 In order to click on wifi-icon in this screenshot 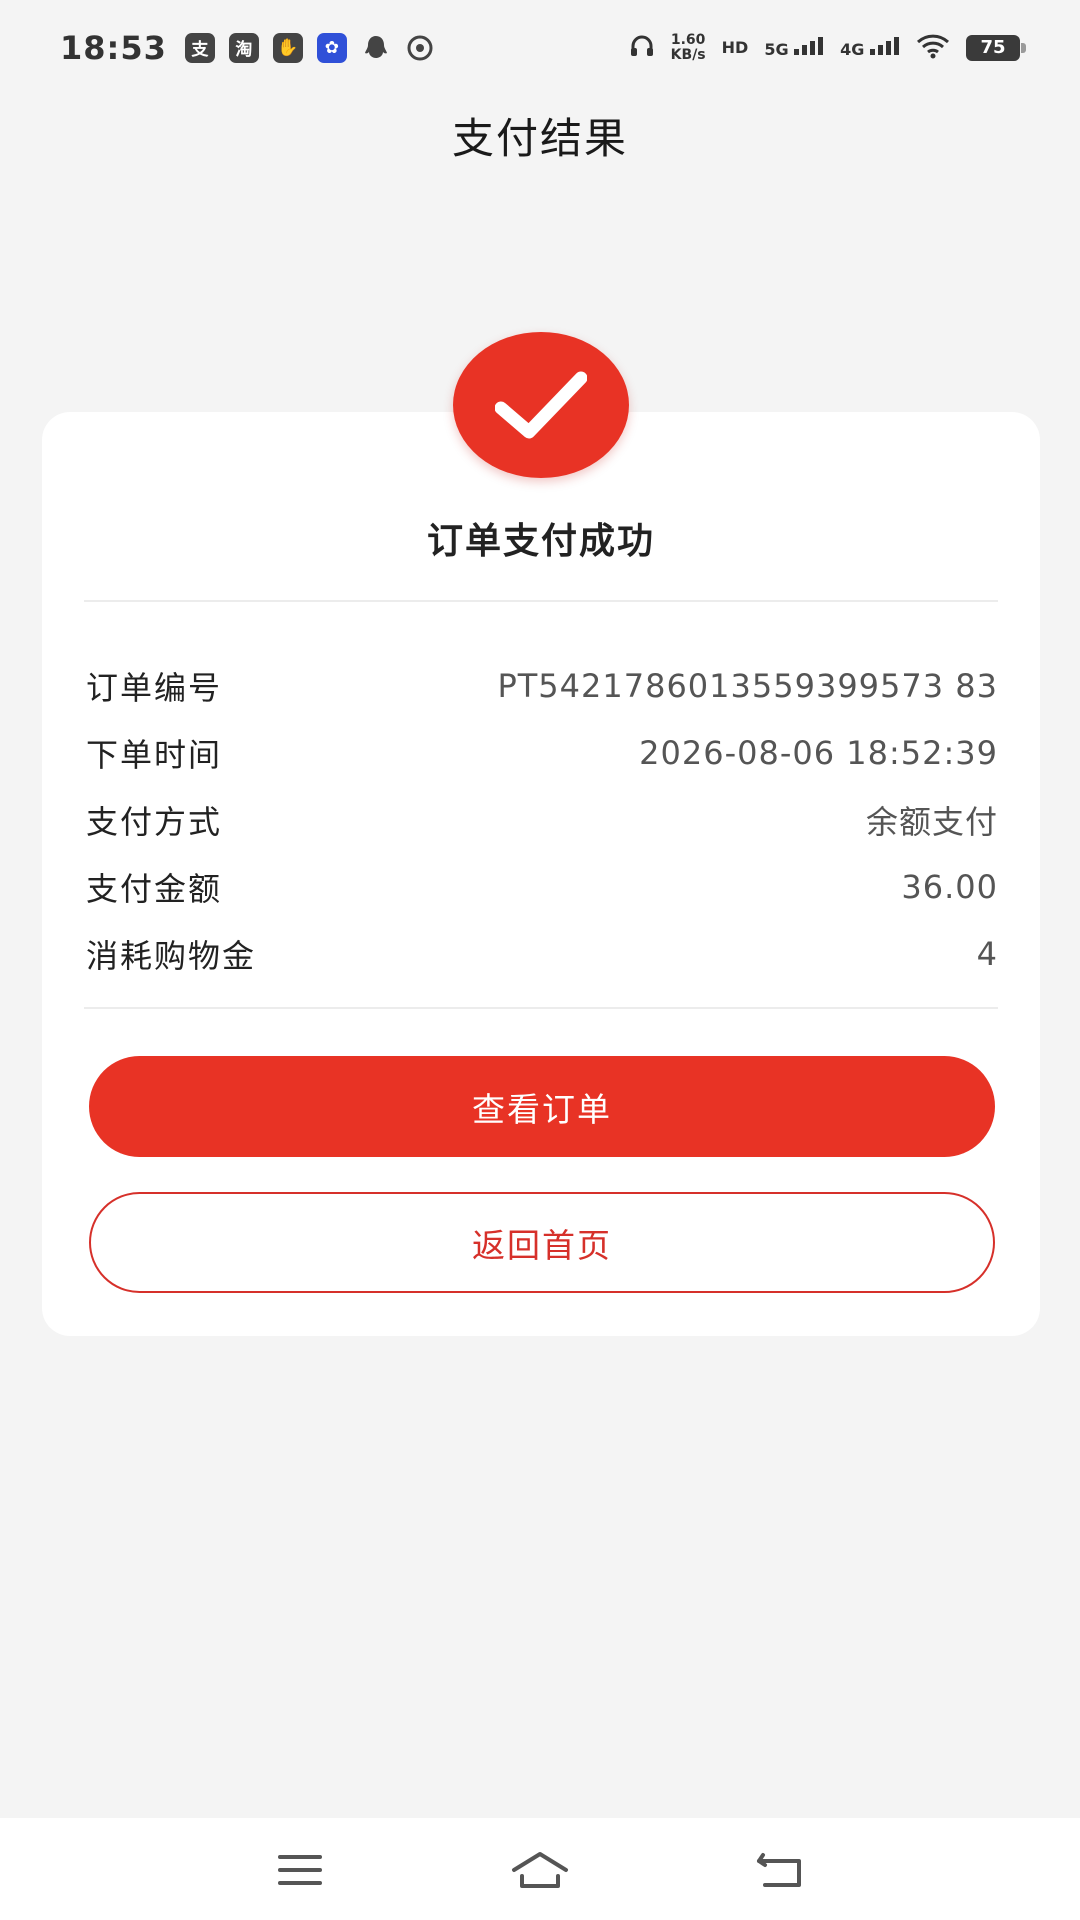, I will do `click(933, 48)`.